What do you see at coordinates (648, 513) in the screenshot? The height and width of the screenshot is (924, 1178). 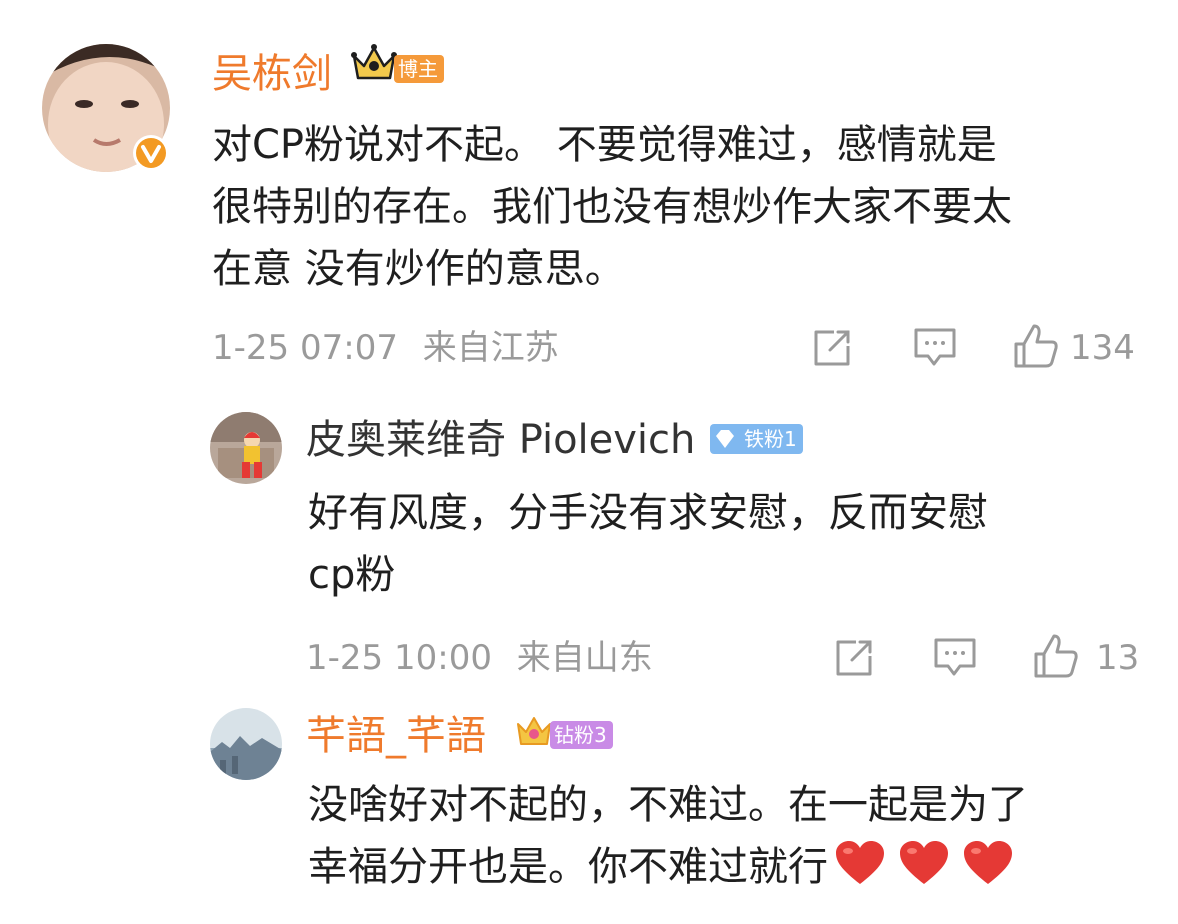 I see `comment-line: 好有风度，分手没有求安慰，反而安慰` at bounding box center [648, 513].